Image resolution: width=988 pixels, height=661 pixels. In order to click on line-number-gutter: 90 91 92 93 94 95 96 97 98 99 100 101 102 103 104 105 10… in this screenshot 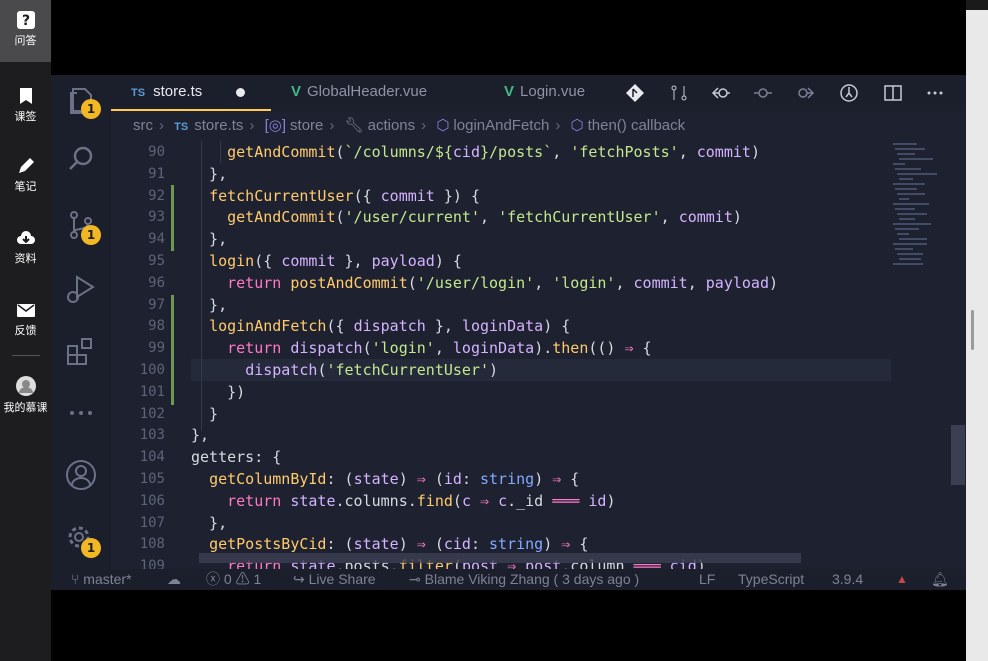, I will do `click(138, 357)`.